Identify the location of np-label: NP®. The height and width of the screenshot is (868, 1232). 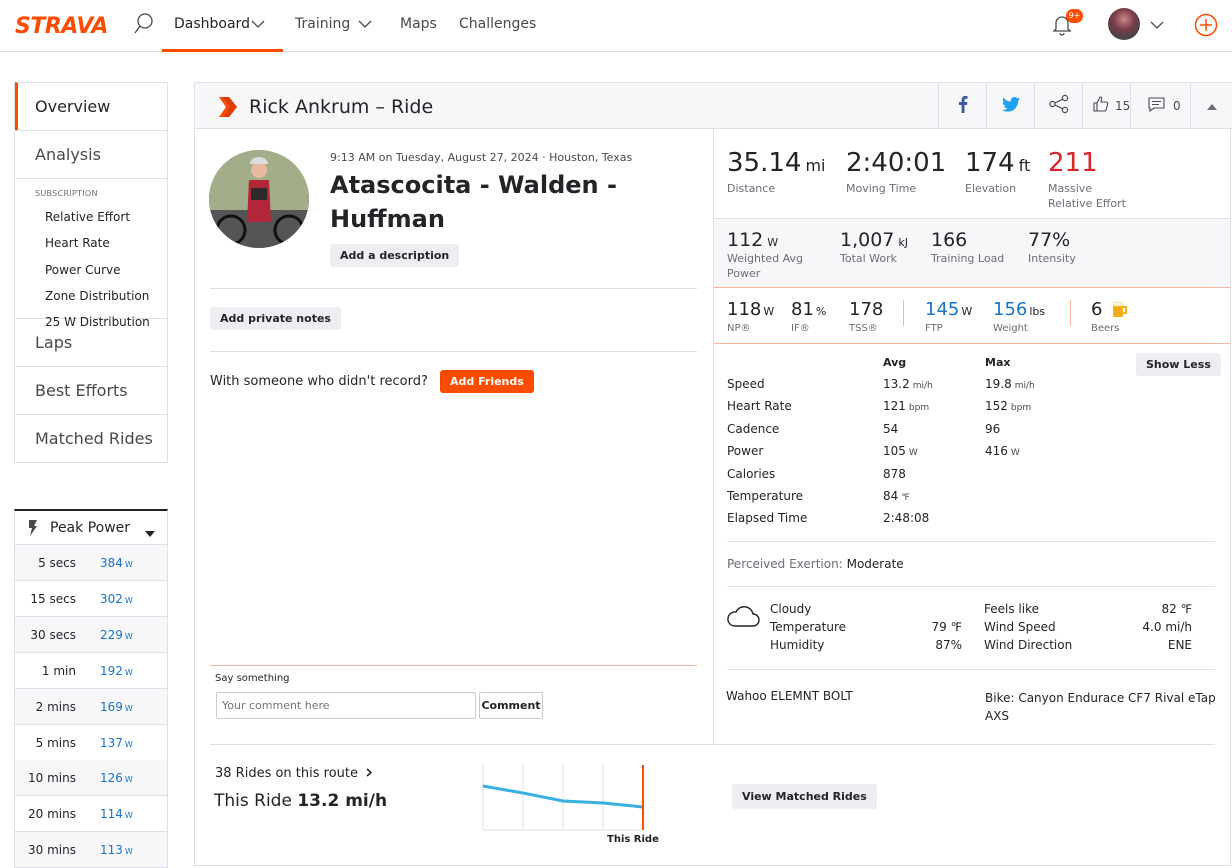
(739, 328).